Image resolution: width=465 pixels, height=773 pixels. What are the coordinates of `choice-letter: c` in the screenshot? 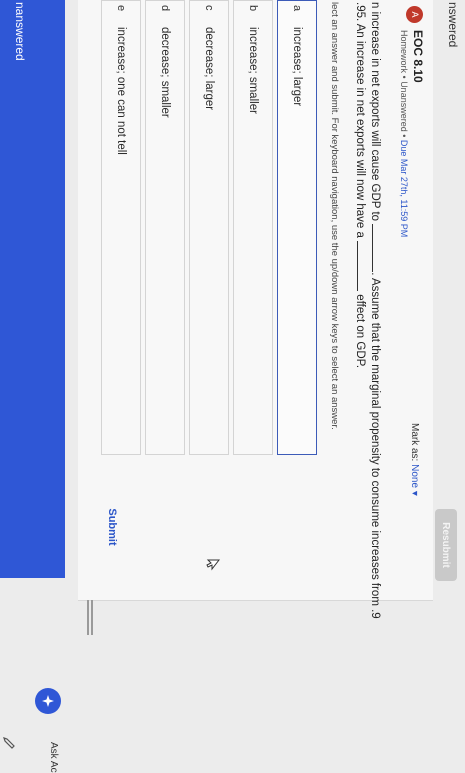 It's located at (209, 8).